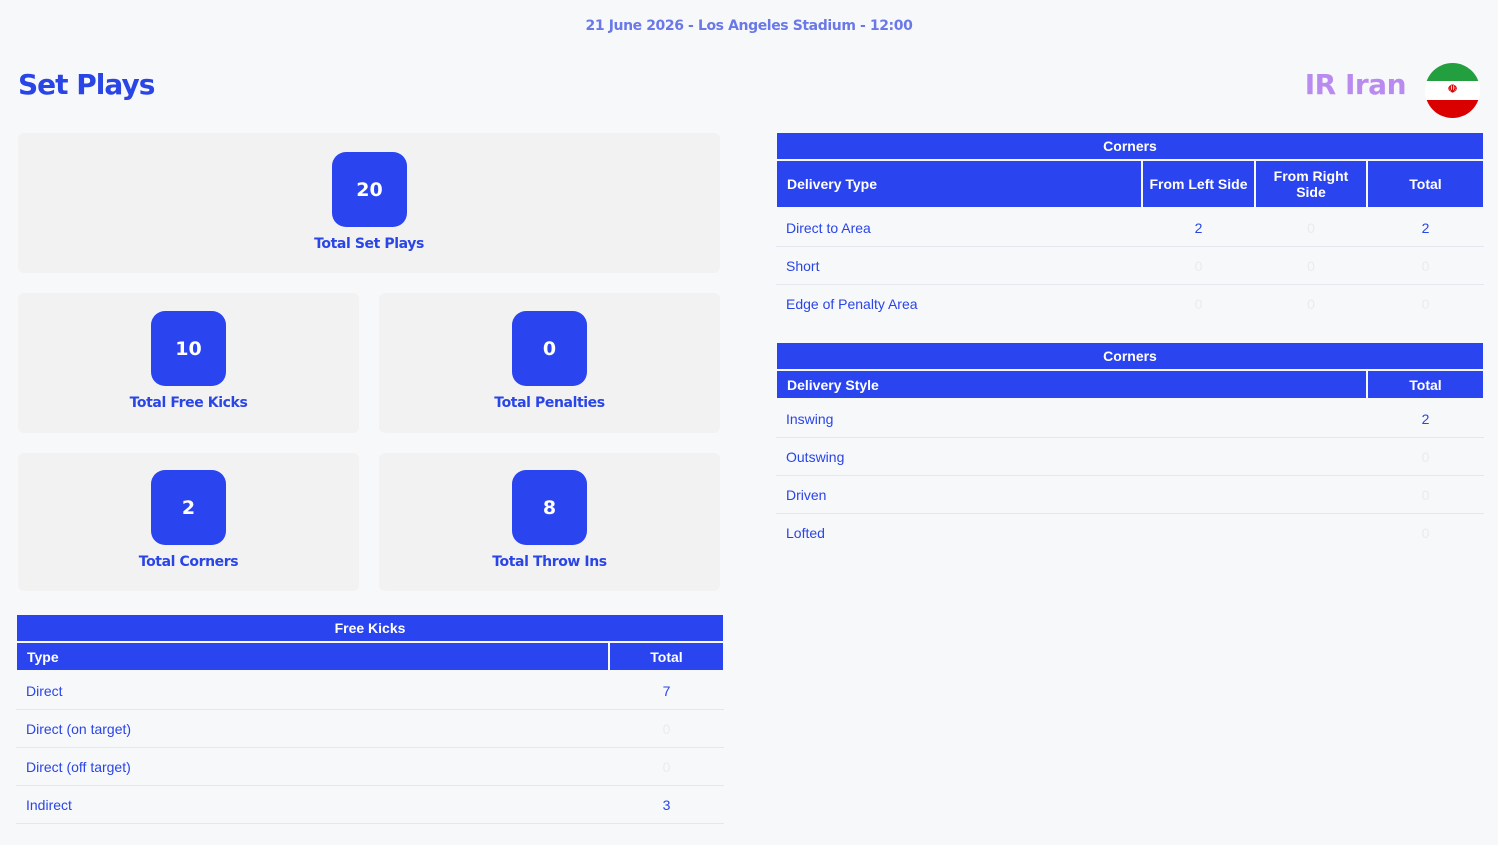 This screenshot has width=1498, height=845. What do you see at coordinates (312, 766) in the screenshot?
I see `row-label: Direct (off target)` at bounding box center [312, 766].